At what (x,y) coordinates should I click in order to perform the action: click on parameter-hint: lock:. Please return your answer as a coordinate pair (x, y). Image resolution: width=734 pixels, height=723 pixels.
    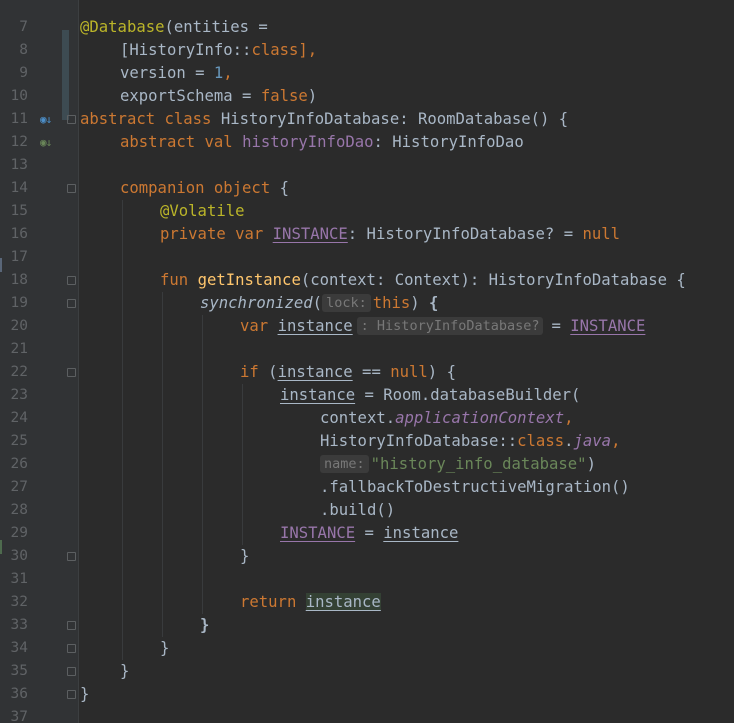
    Looking at the image, I should click on (346, 303).